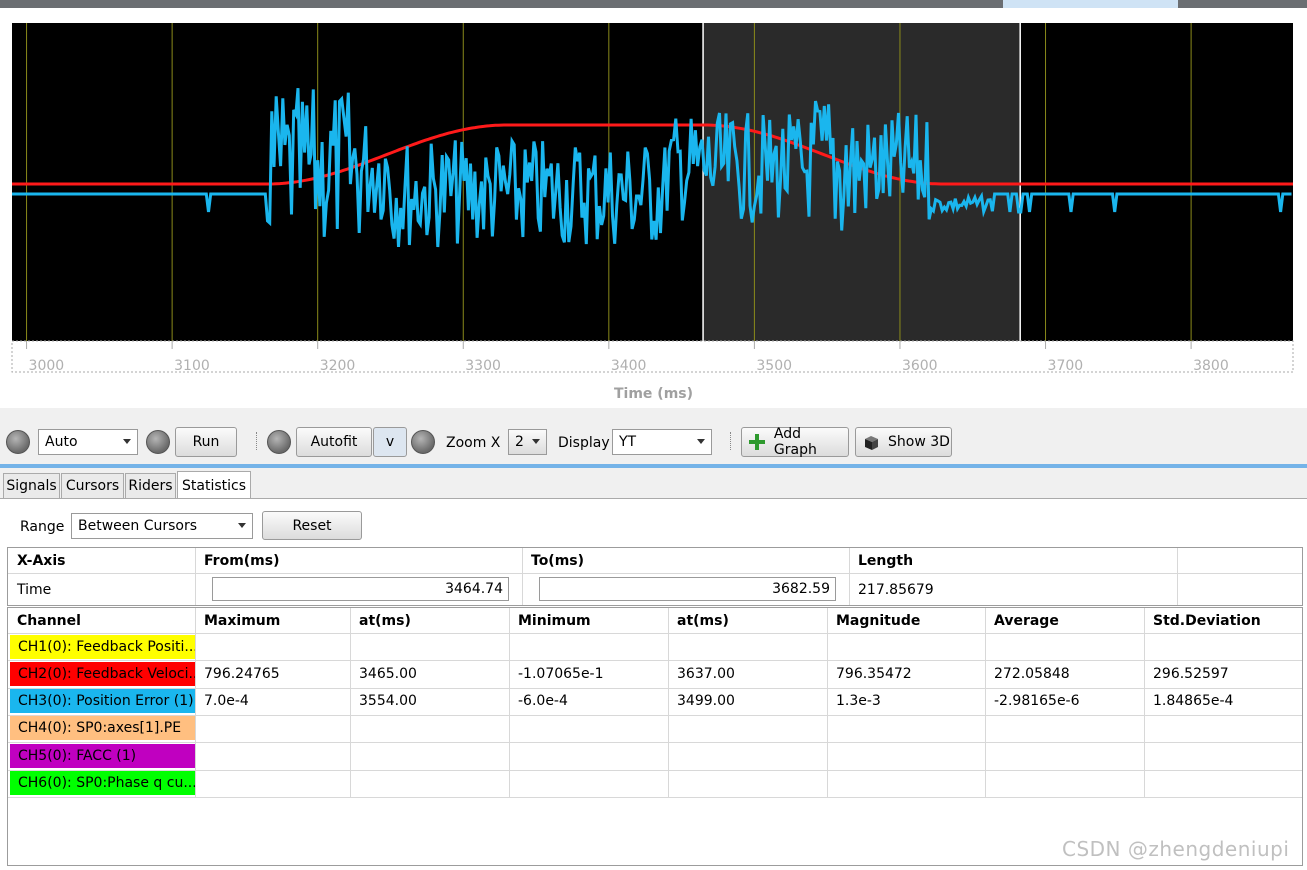 This screenshot has height=870, width=1307. Describe the element at coordinates (874, 673) in the screenshot. I see `stat-magnitude: 796.35472` at that location.